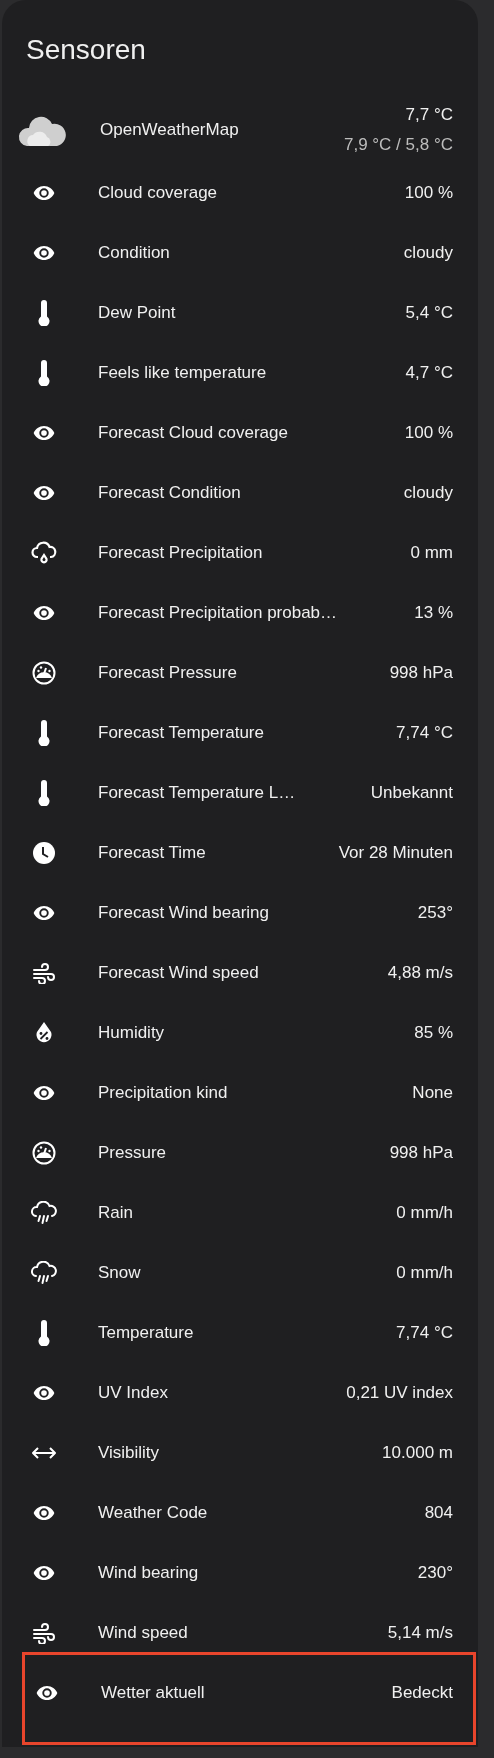 Image resolution: width=494 pixels, height=1758 pixels. What do you see at coordinates (421, 1693) in the screenshot?
I see `sensor-value: Bedeckt` at bounding box center [421, 1693].